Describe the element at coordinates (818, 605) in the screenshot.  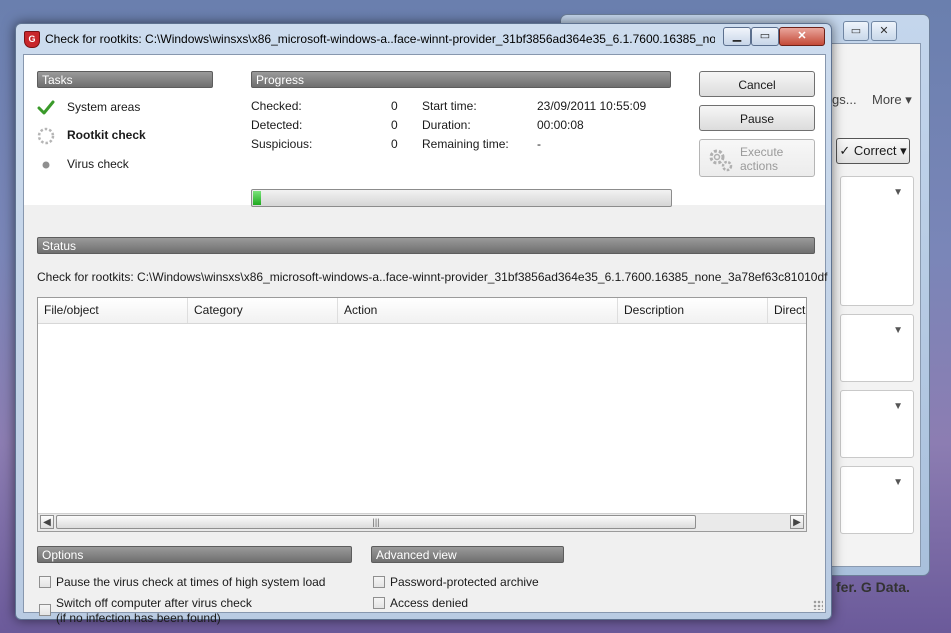
I see `resize-grip-icon` at that location.